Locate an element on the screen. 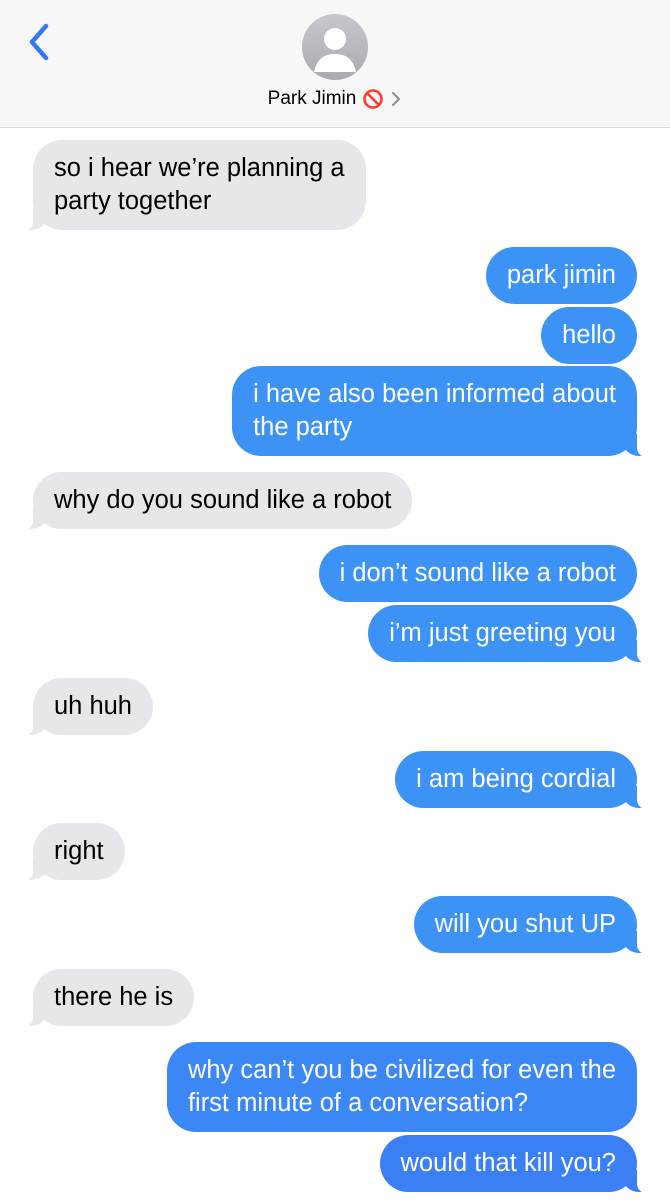 The width and height of the screenshot is (670, 1200). message-bubble-outgoing: i have also been informed about the party is located at coordinates (447, 412).